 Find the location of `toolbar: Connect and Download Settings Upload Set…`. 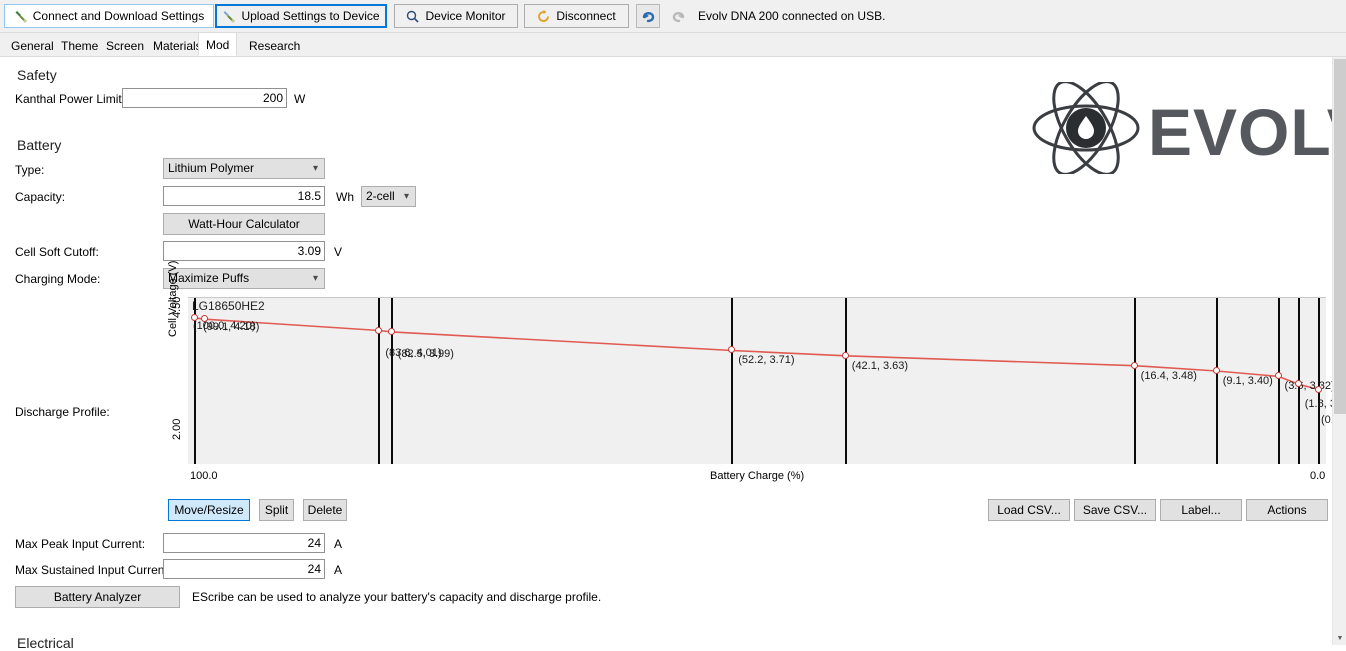

toolbar: Connect and Download Settings Upload Set… is located at coordinates (673, 16).